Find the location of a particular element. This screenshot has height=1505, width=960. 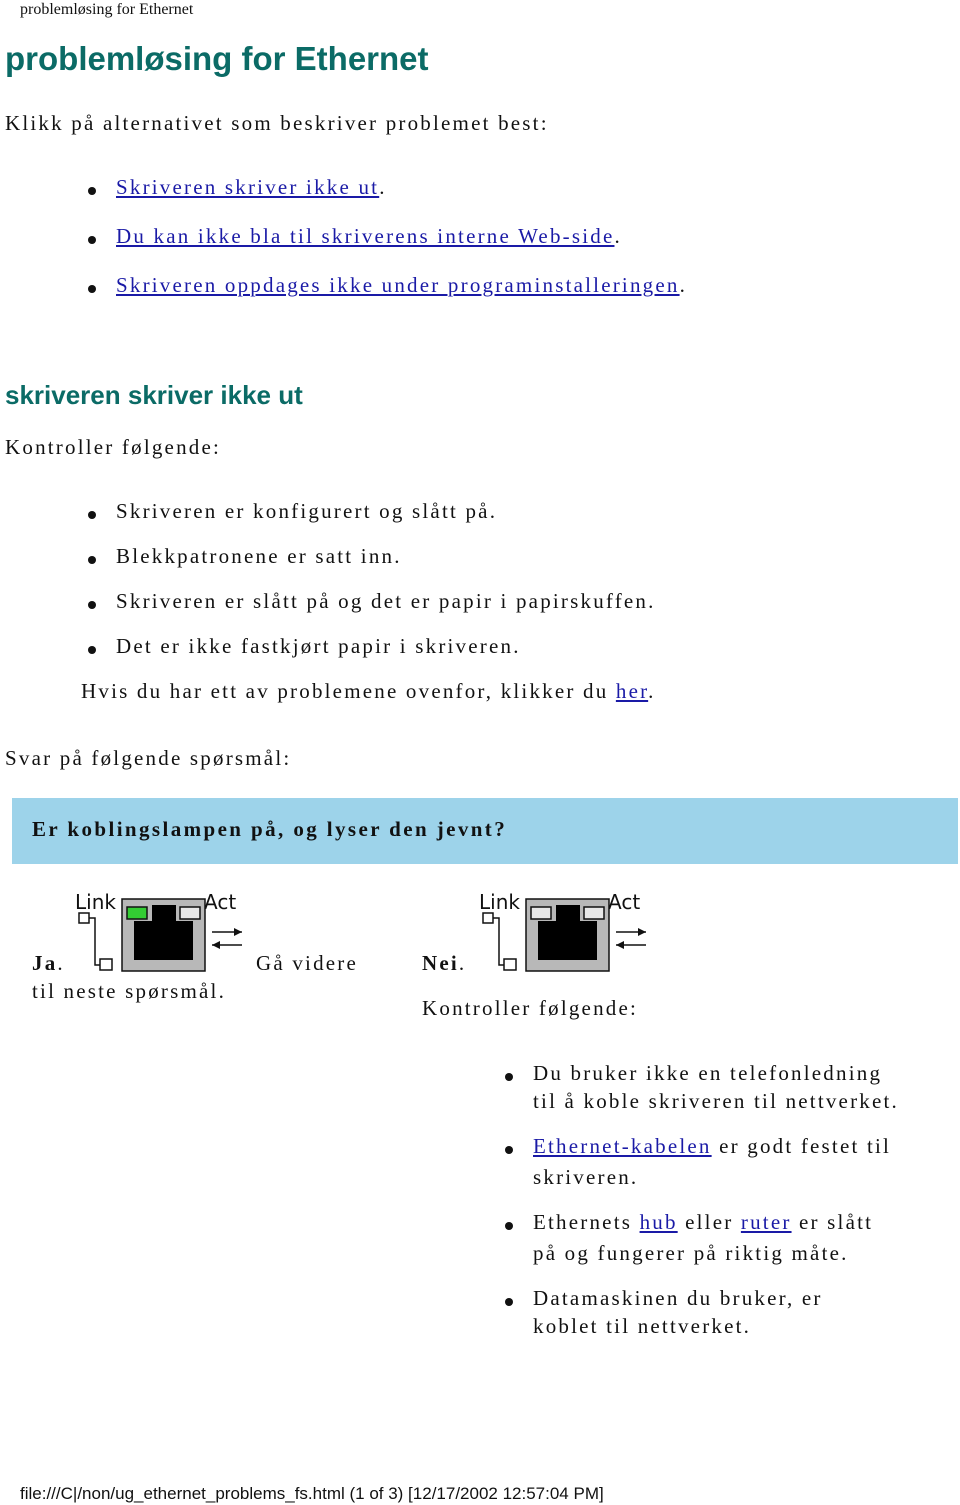

yes-label-line: Ja. is located at coordinates (48, 963).